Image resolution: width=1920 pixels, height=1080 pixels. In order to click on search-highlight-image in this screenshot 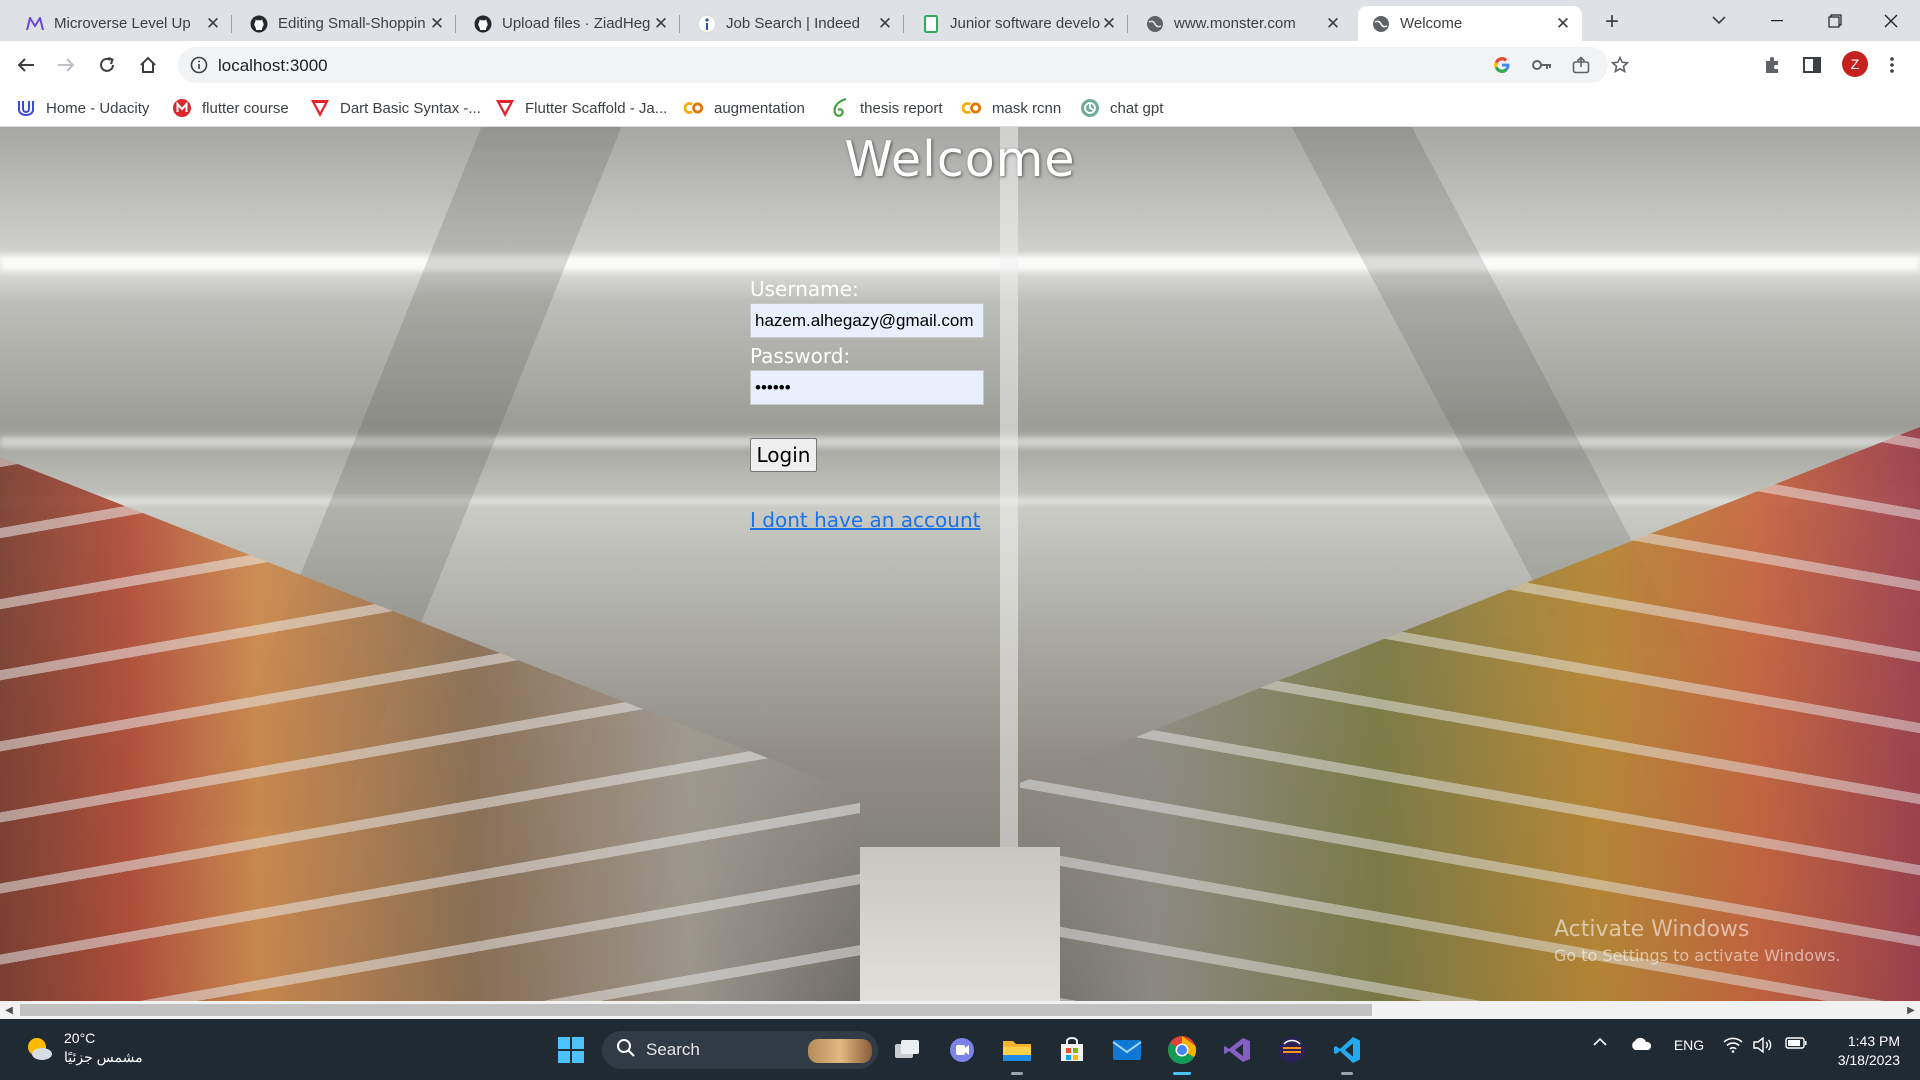, I will do `click(840, 1051)`.